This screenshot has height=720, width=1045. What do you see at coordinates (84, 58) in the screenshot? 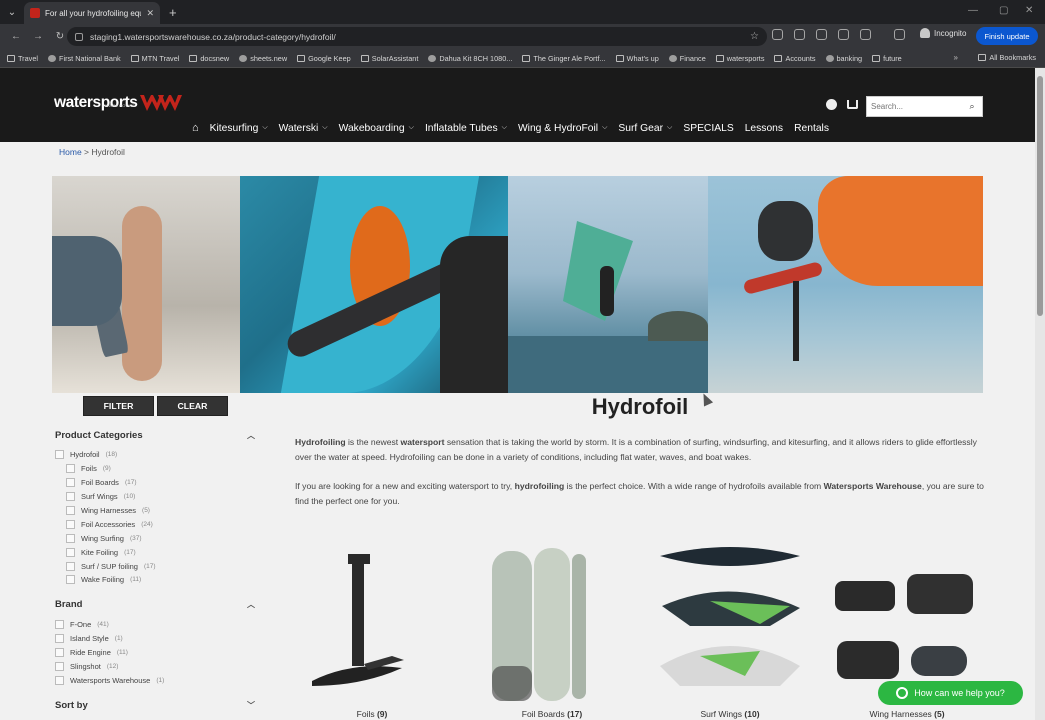
I see `bookmark-item: First National Bank` at bounding box center [84, 58].